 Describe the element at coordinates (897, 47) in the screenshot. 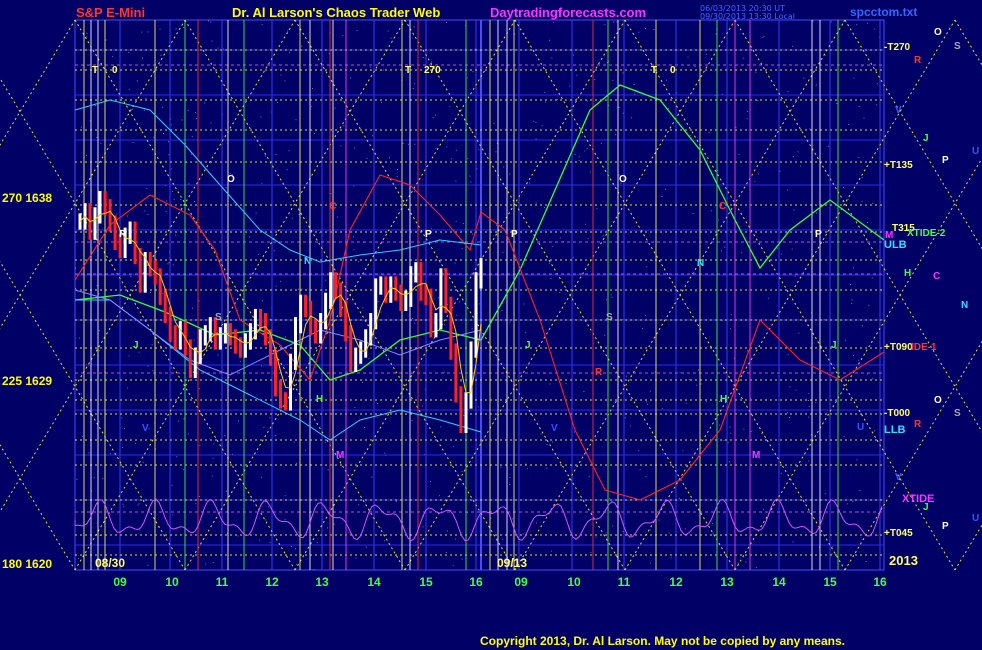

I see `line-label-t270: -T270` at that location.